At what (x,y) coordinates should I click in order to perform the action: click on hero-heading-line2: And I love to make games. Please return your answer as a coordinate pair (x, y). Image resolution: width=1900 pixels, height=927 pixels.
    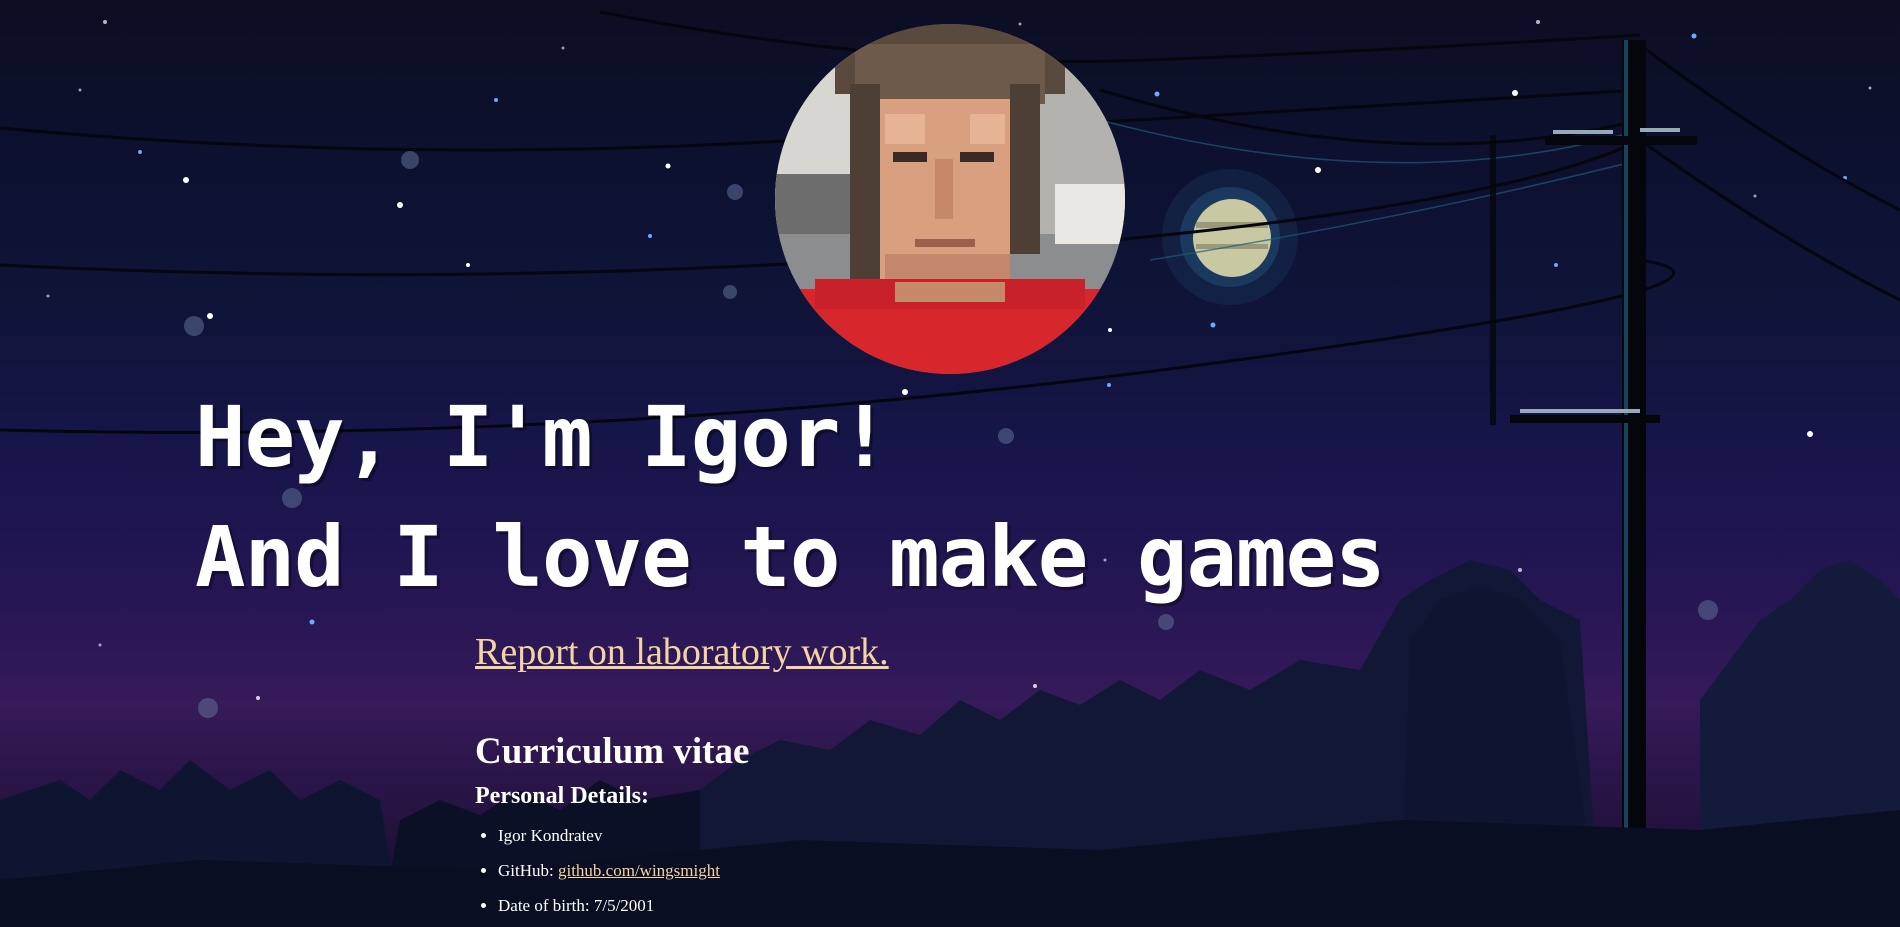
    Looking at the image, I should click on (790, 557).